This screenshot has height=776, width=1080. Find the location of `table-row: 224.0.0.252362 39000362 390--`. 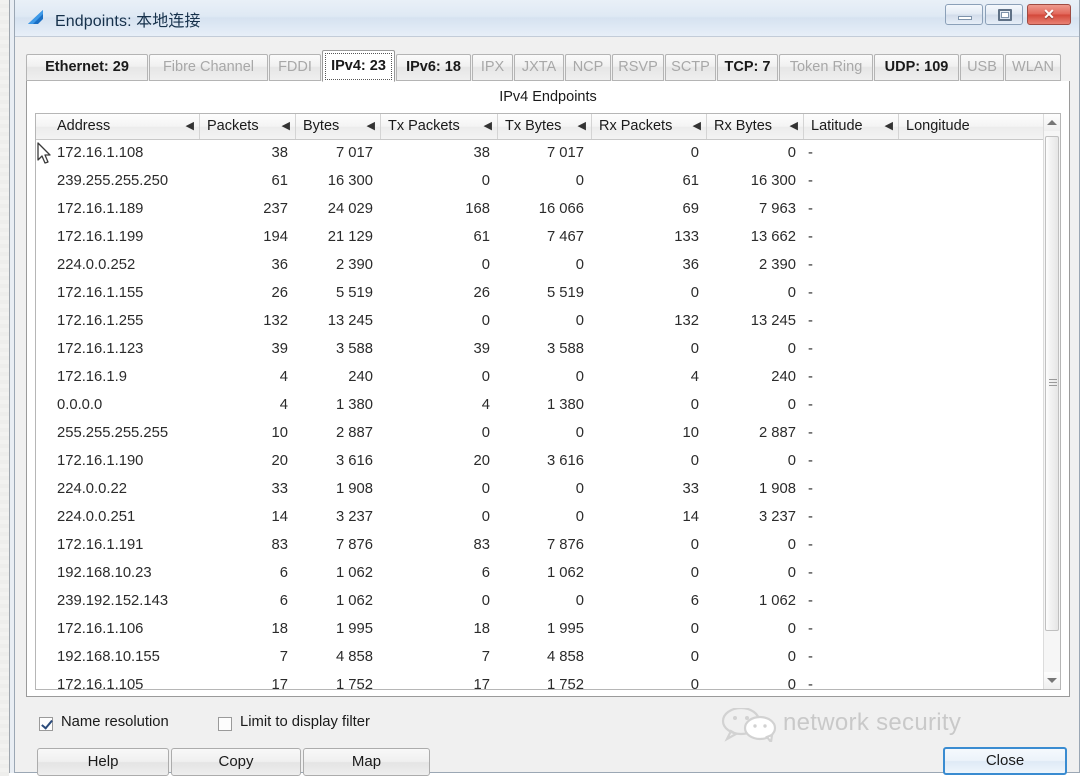

table-row: 224.0.0.252362 39000362 390-- is located at coordinates (539, 266).